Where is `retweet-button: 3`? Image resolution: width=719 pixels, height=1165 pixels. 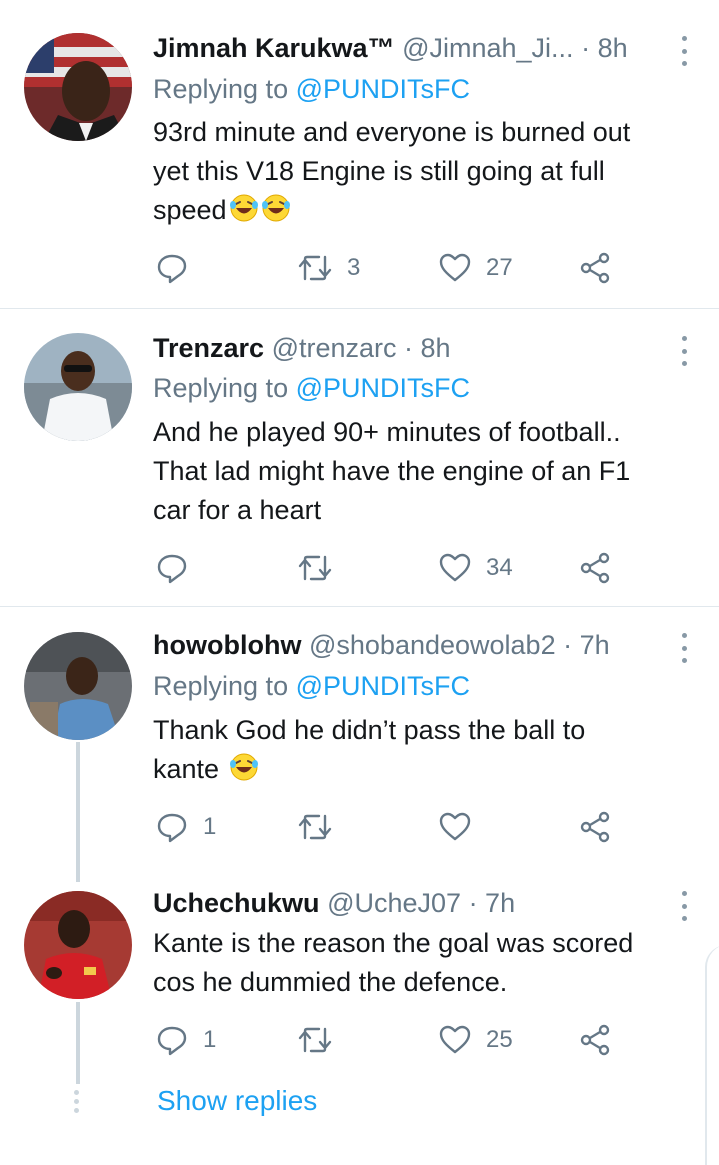
retweet-button: 3 is located at coordinates (328, 268).